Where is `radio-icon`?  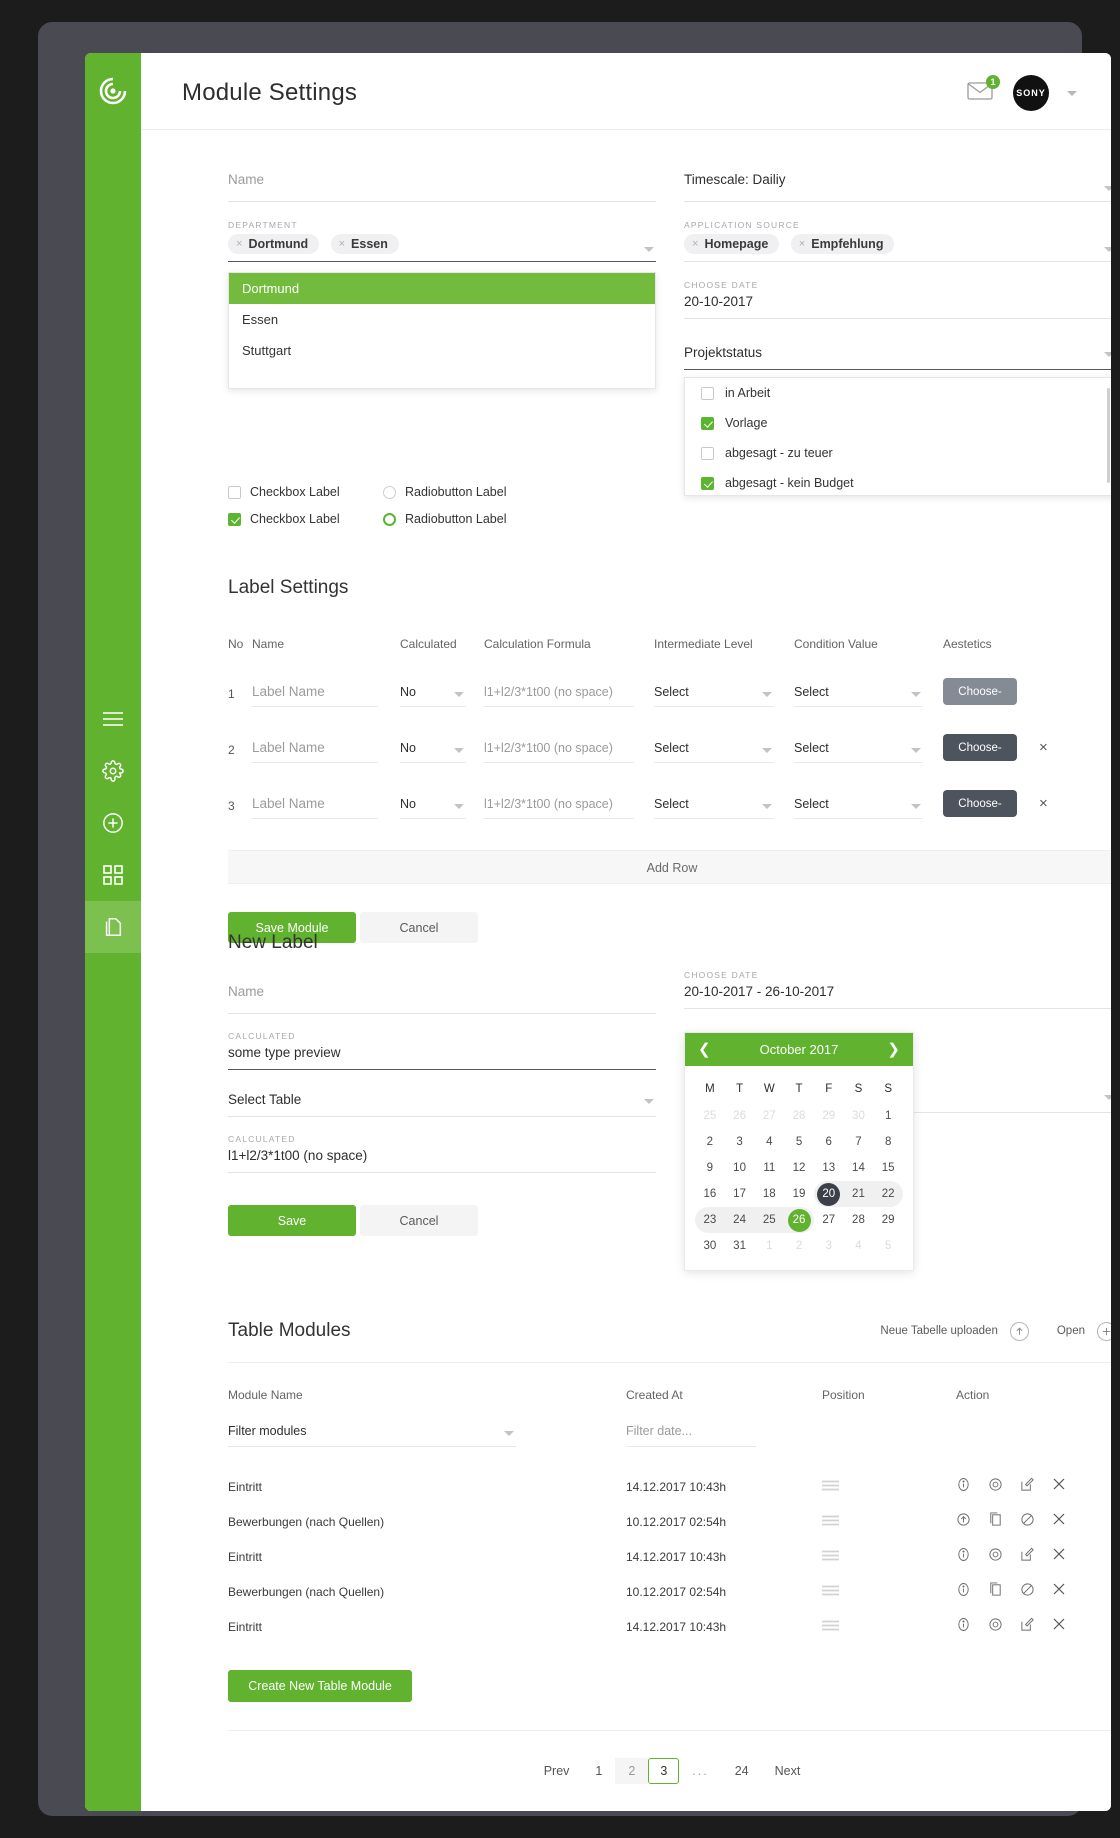 radio-icon is located at coordinates (389, 492).